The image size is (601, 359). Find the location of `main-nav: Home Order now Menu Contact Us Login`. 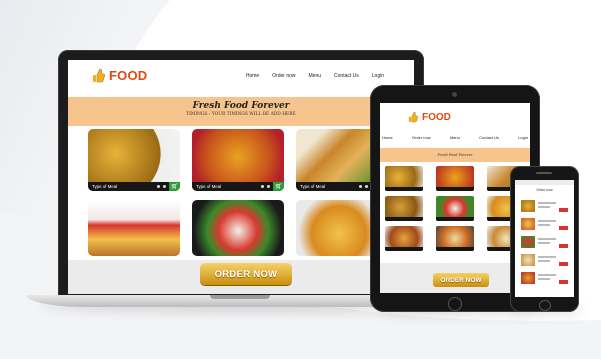

main-nav: Home Order now Menu Contact Us Login is located at coordinates (315, 76).